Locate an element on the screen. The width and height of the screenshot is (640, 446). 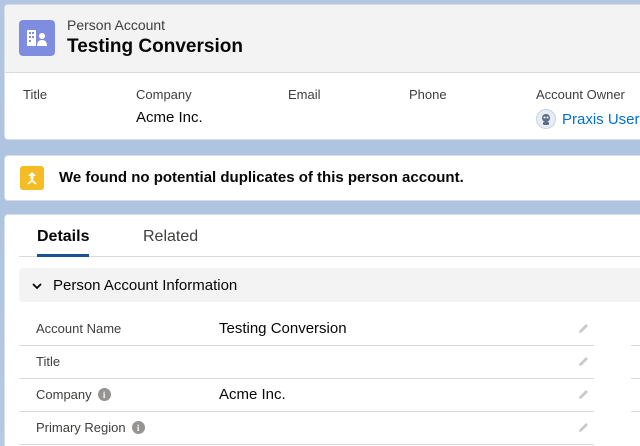
chevron-down-icon is located at coordinates (37, 288).